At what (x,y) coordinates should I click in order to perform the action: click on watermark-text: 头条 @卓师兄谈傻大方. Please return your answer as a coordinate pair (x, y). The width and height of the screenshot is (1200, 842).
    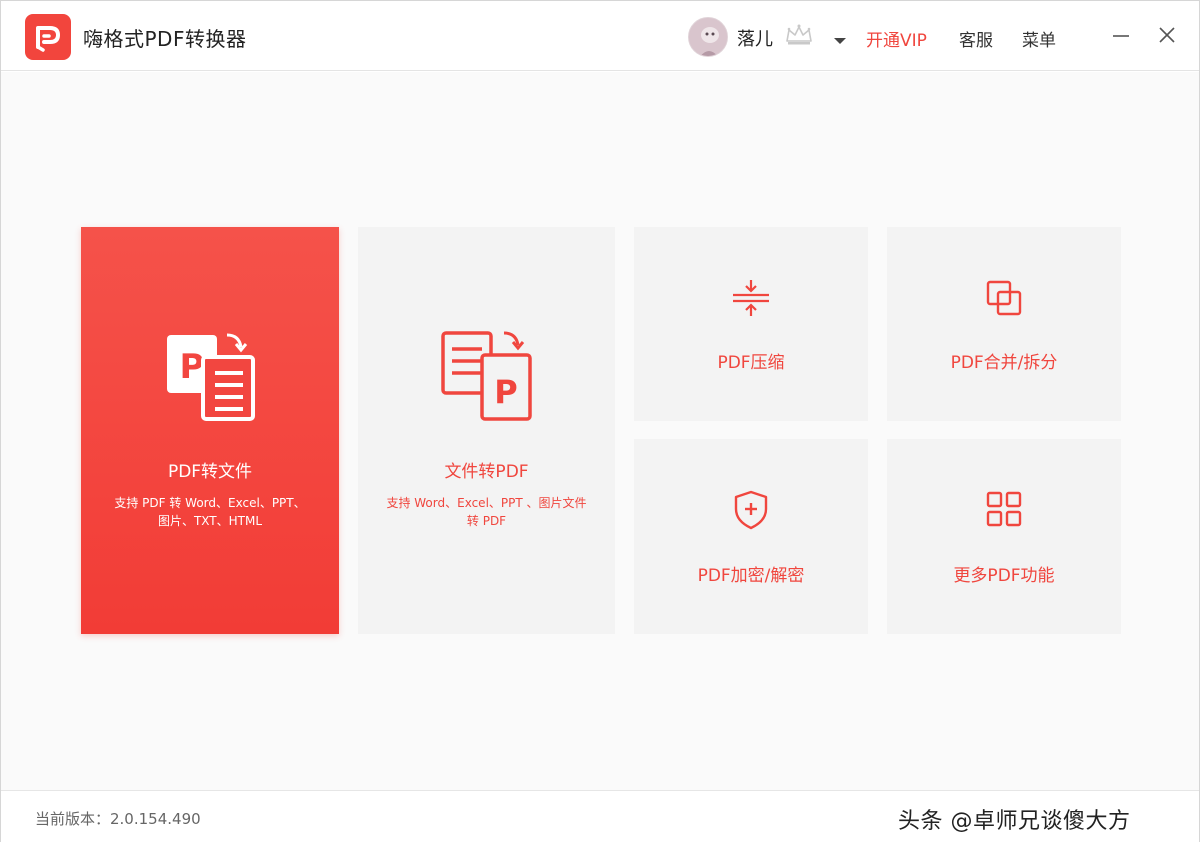
    Looking at the image, I should click on (1014, 821).